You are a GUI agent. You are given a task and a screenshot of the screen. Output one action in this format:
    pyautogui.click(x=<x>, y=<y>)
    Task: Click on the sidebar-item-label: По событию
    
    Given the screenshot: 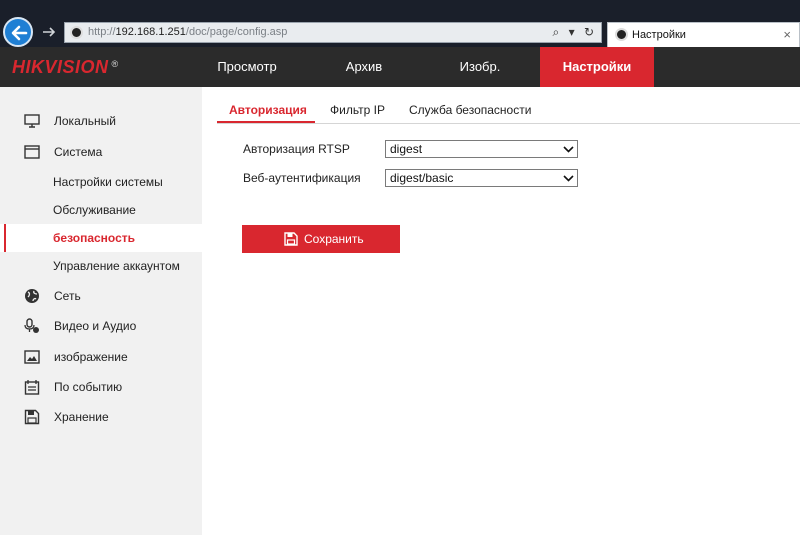 What is the action you would take?
    pyautogui.click(x=88, y=387)
    